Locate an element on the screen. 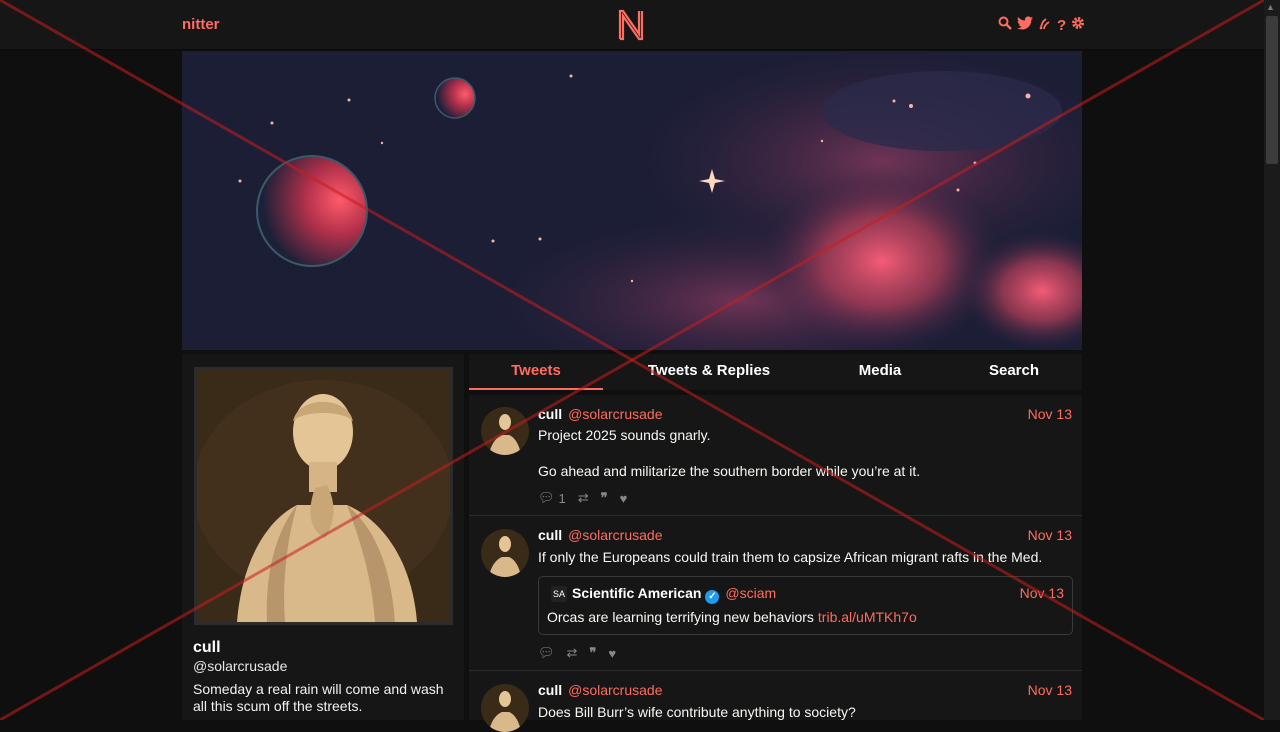  reply-stat: 💬︎ 1 is located at coordinates (552, 498).